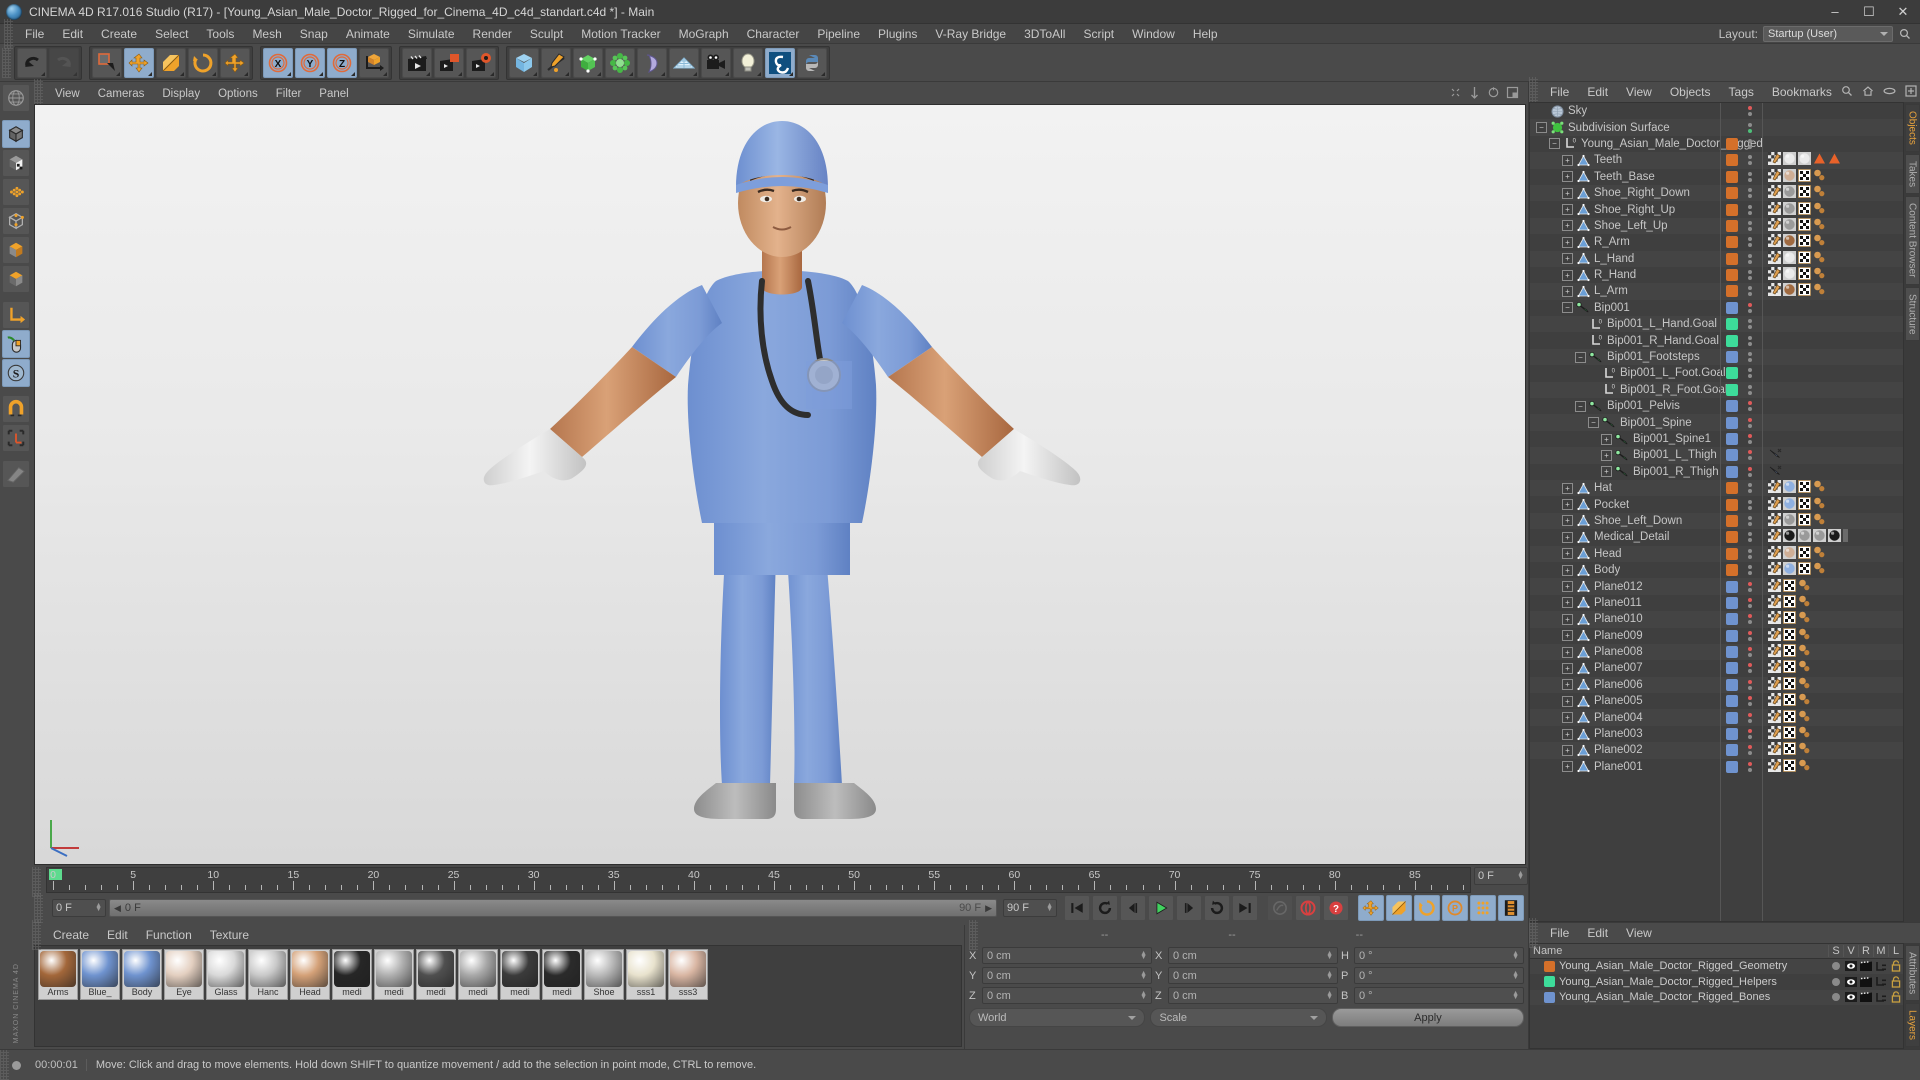 The width and height of the screenshot is (1920, 1080). Describe the element at coordinates (1474, 94) in the screenshot. I see `zoom-viewport-icon` at that location.